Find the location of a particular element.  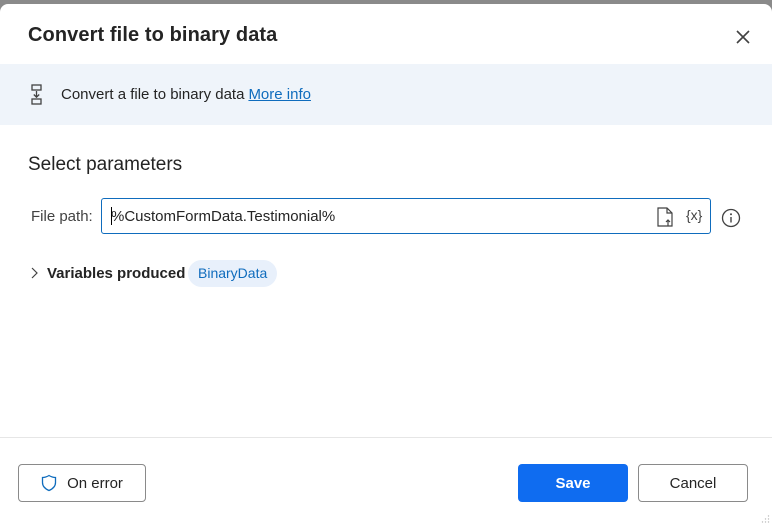

on-error-button: On error is located at coordinates (82, 483).